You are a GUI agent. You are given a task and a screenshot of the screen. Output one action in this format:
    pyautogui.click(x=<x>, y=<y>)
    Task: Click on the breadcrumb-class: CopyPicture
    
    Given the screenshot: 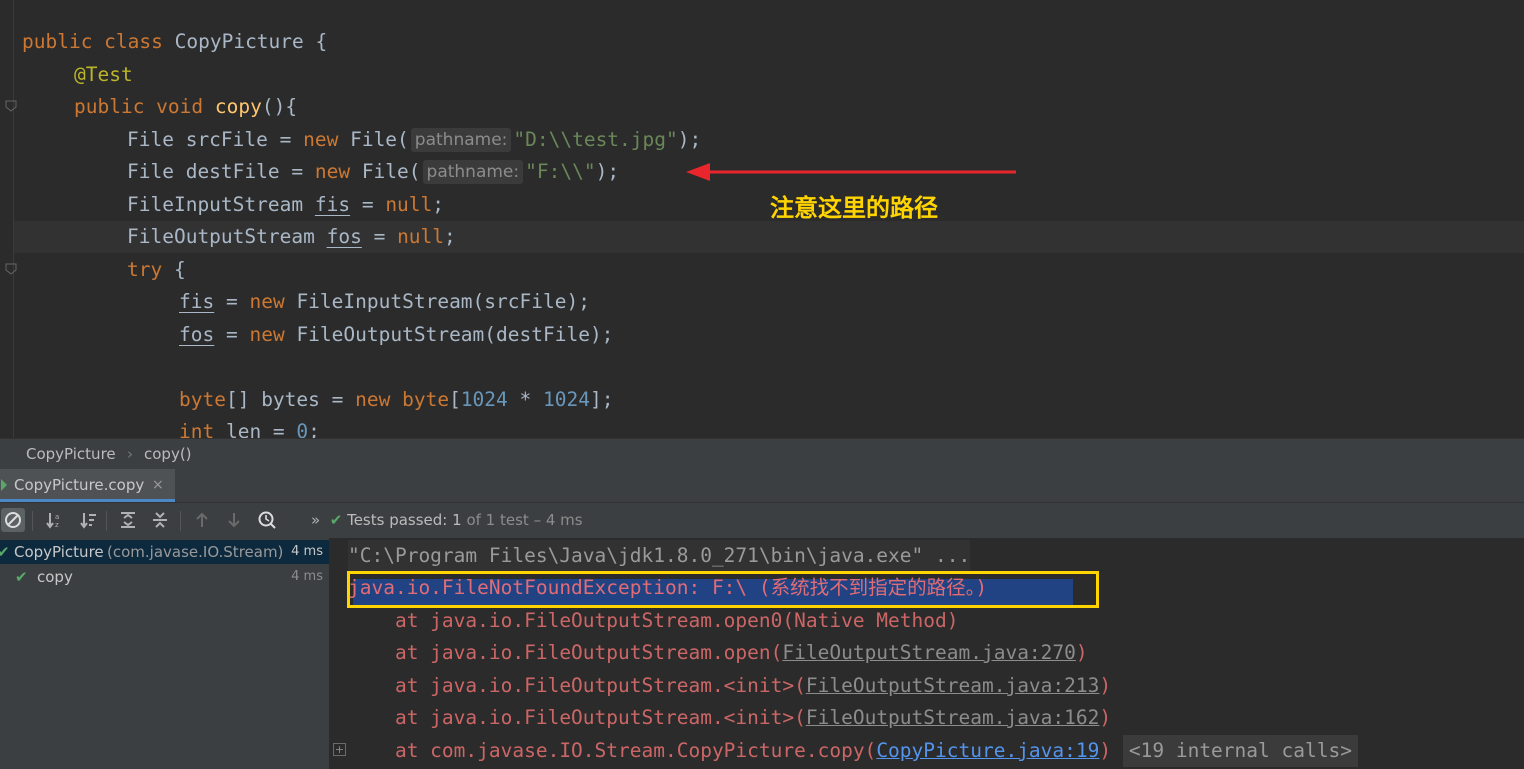 What is the action you would take?
    pyautogui.click(x=71, y=454)
    